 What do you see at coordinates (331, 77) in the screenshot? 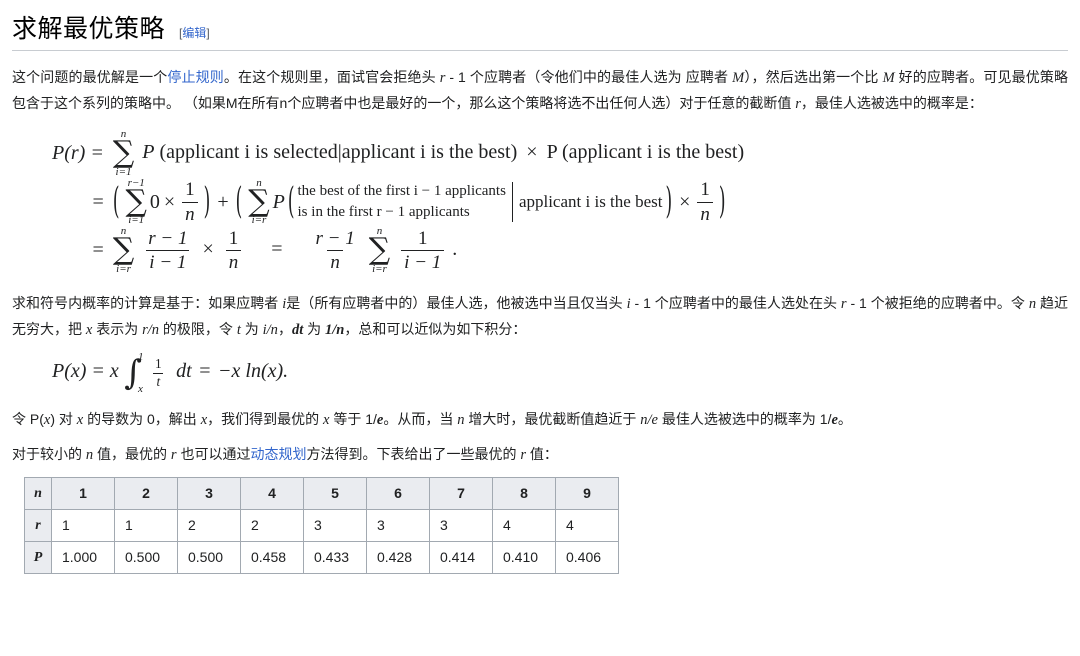
I see `p1-seg2: 。在这个规则里，面试官会拒绝头` at bounding box center [331, 77].